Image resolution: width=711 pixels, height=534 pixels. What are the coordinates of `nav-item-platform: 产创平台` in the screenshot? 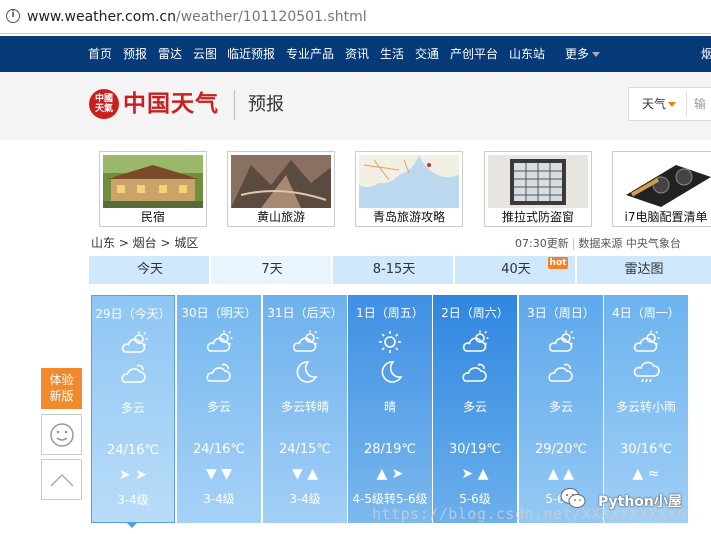 It's located at (474, 54).